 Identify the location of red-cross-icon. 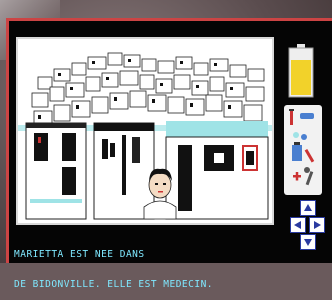
(297, 176).